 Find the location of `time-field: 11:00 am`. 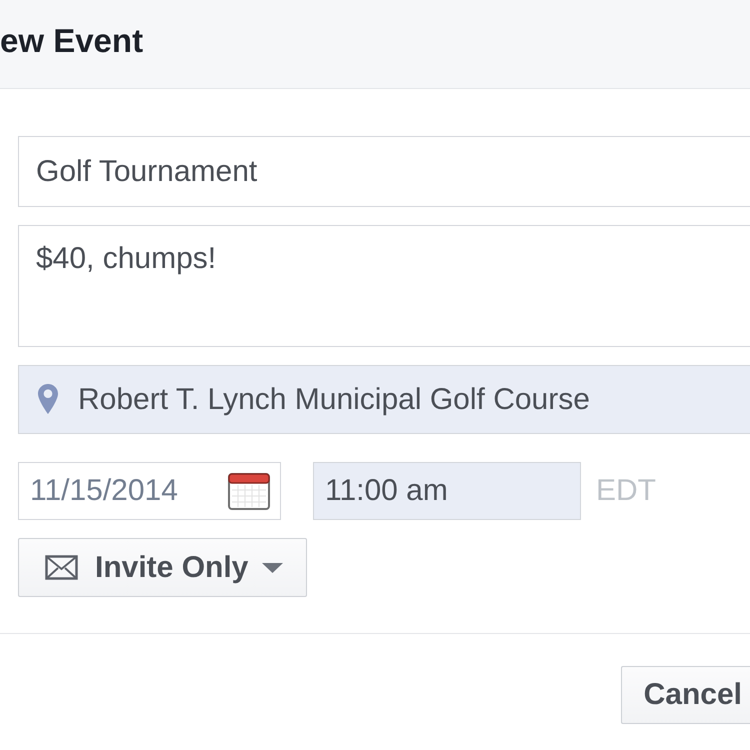

time-field: 11:00 am is located at coordinates (447, 491).